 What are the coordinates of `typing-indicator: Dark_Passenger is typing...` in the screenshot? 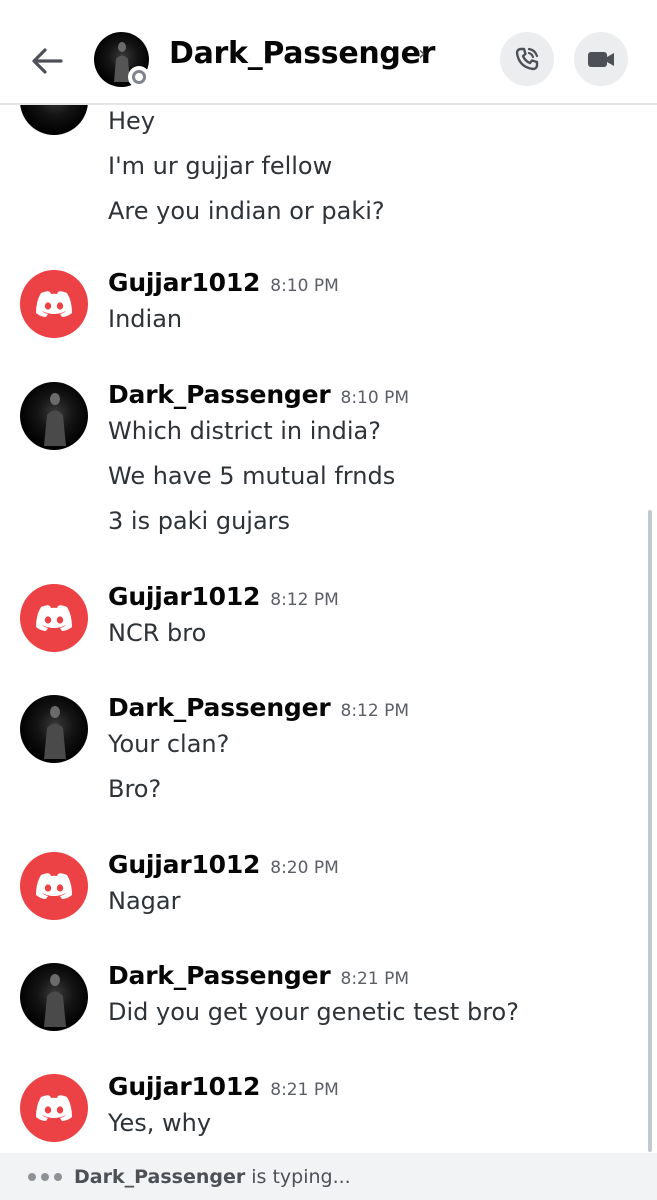 It's located at (328, 1176).